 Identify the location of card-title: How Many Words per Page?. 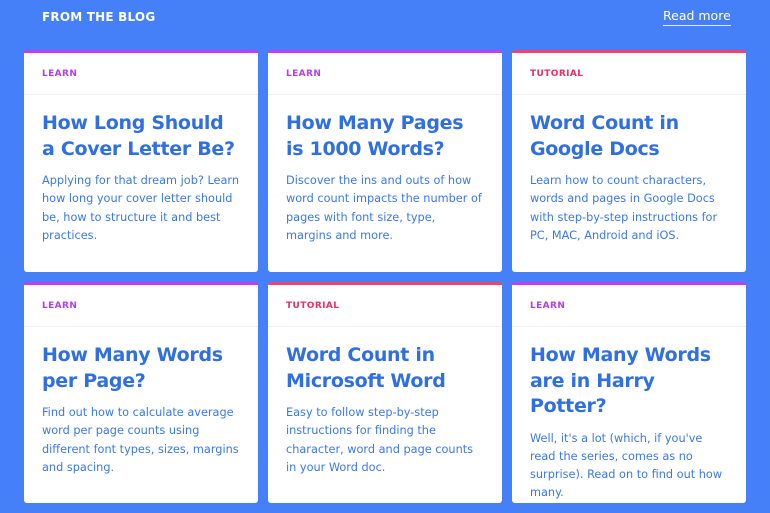
(141, 368).